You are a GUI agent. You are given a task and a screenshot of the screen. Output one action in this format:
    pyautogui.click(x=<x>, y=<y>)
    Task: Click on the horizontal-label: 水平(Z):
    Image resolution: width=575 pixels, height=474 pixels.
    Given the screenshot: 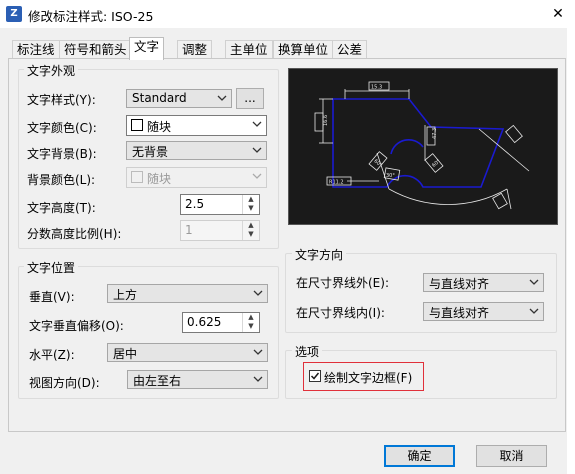 What is the action you would take?
    pyautogui.click(x=52, y=355)
    